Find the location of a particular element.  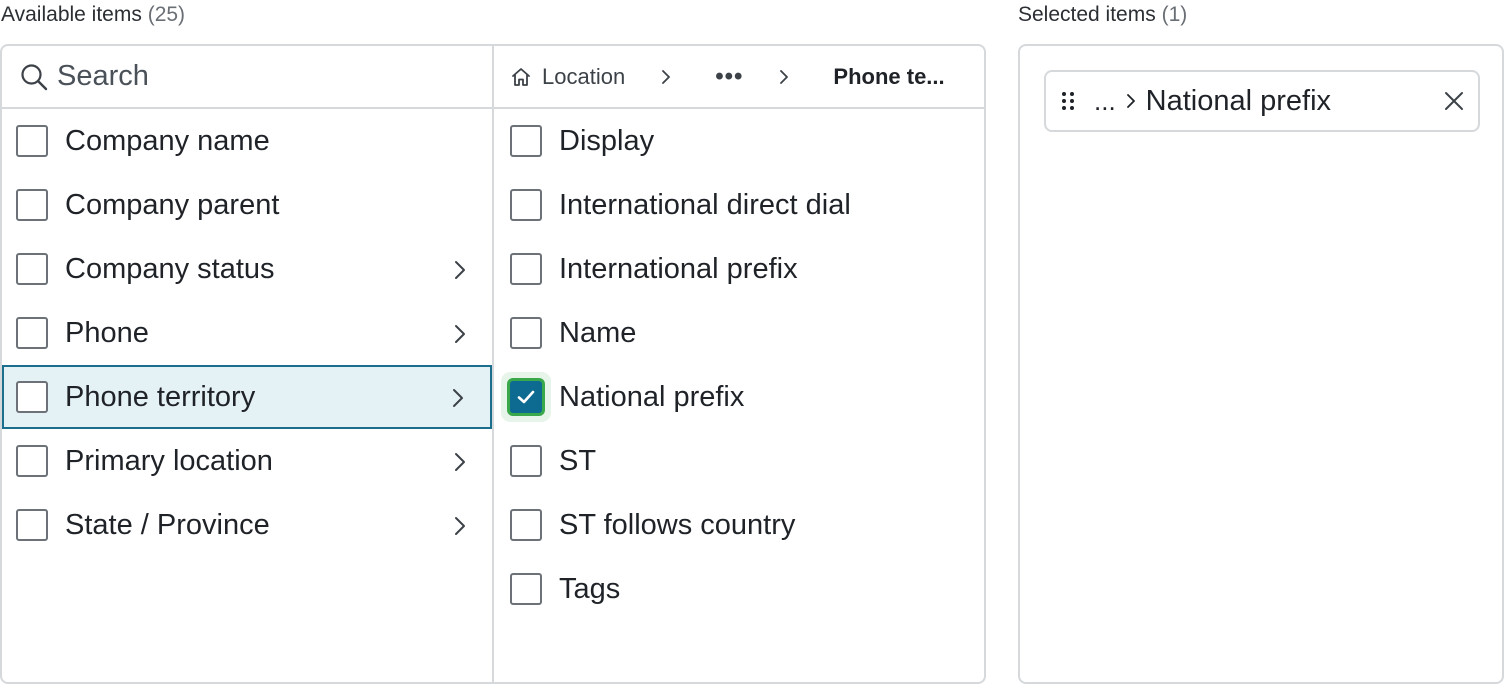

list-item-label: International direct dial is located at coordinates (705, 204).